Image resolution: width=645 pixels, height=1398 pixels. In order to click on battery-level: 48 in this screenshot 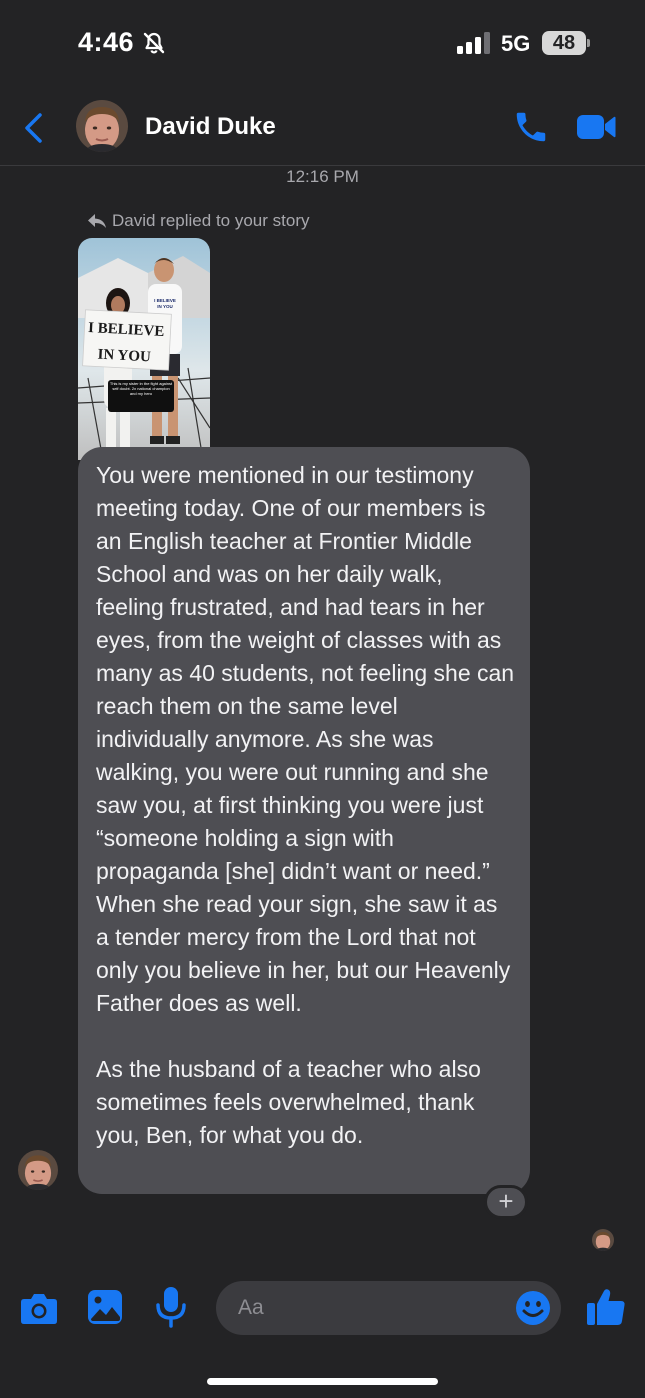, I will do `click(564, 43)`.